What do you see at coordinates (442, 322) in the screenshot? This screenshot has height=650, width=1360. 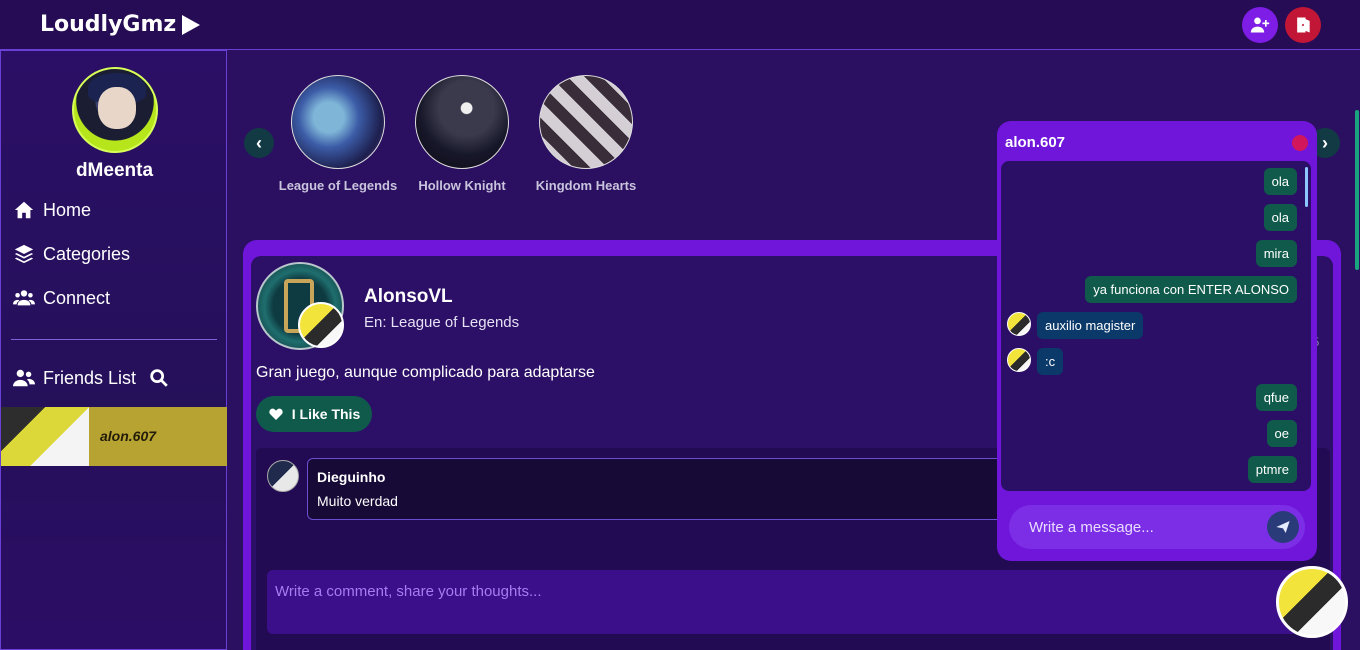 I see `post-category: En: League of Legends` at bounding box center [442, 322].